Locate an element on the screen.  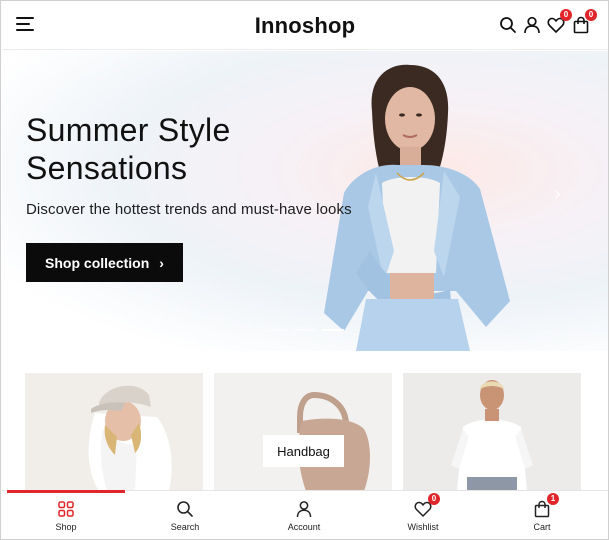
wishlist-count-badge: 0 is located at coordinates (566, 15).